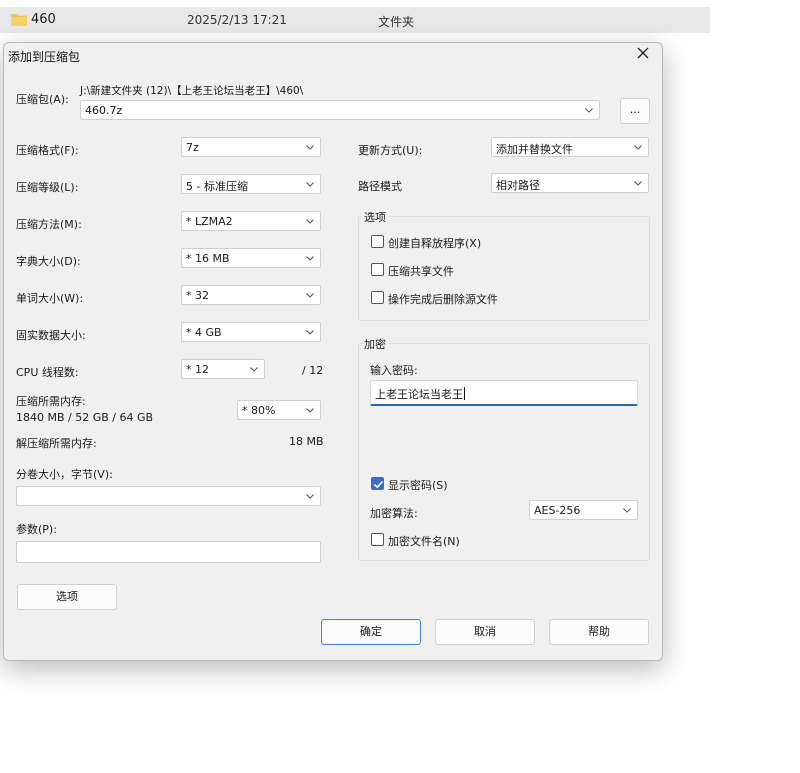  I want to click on mem-label: 压缩所需内存:, so click(51, 401).